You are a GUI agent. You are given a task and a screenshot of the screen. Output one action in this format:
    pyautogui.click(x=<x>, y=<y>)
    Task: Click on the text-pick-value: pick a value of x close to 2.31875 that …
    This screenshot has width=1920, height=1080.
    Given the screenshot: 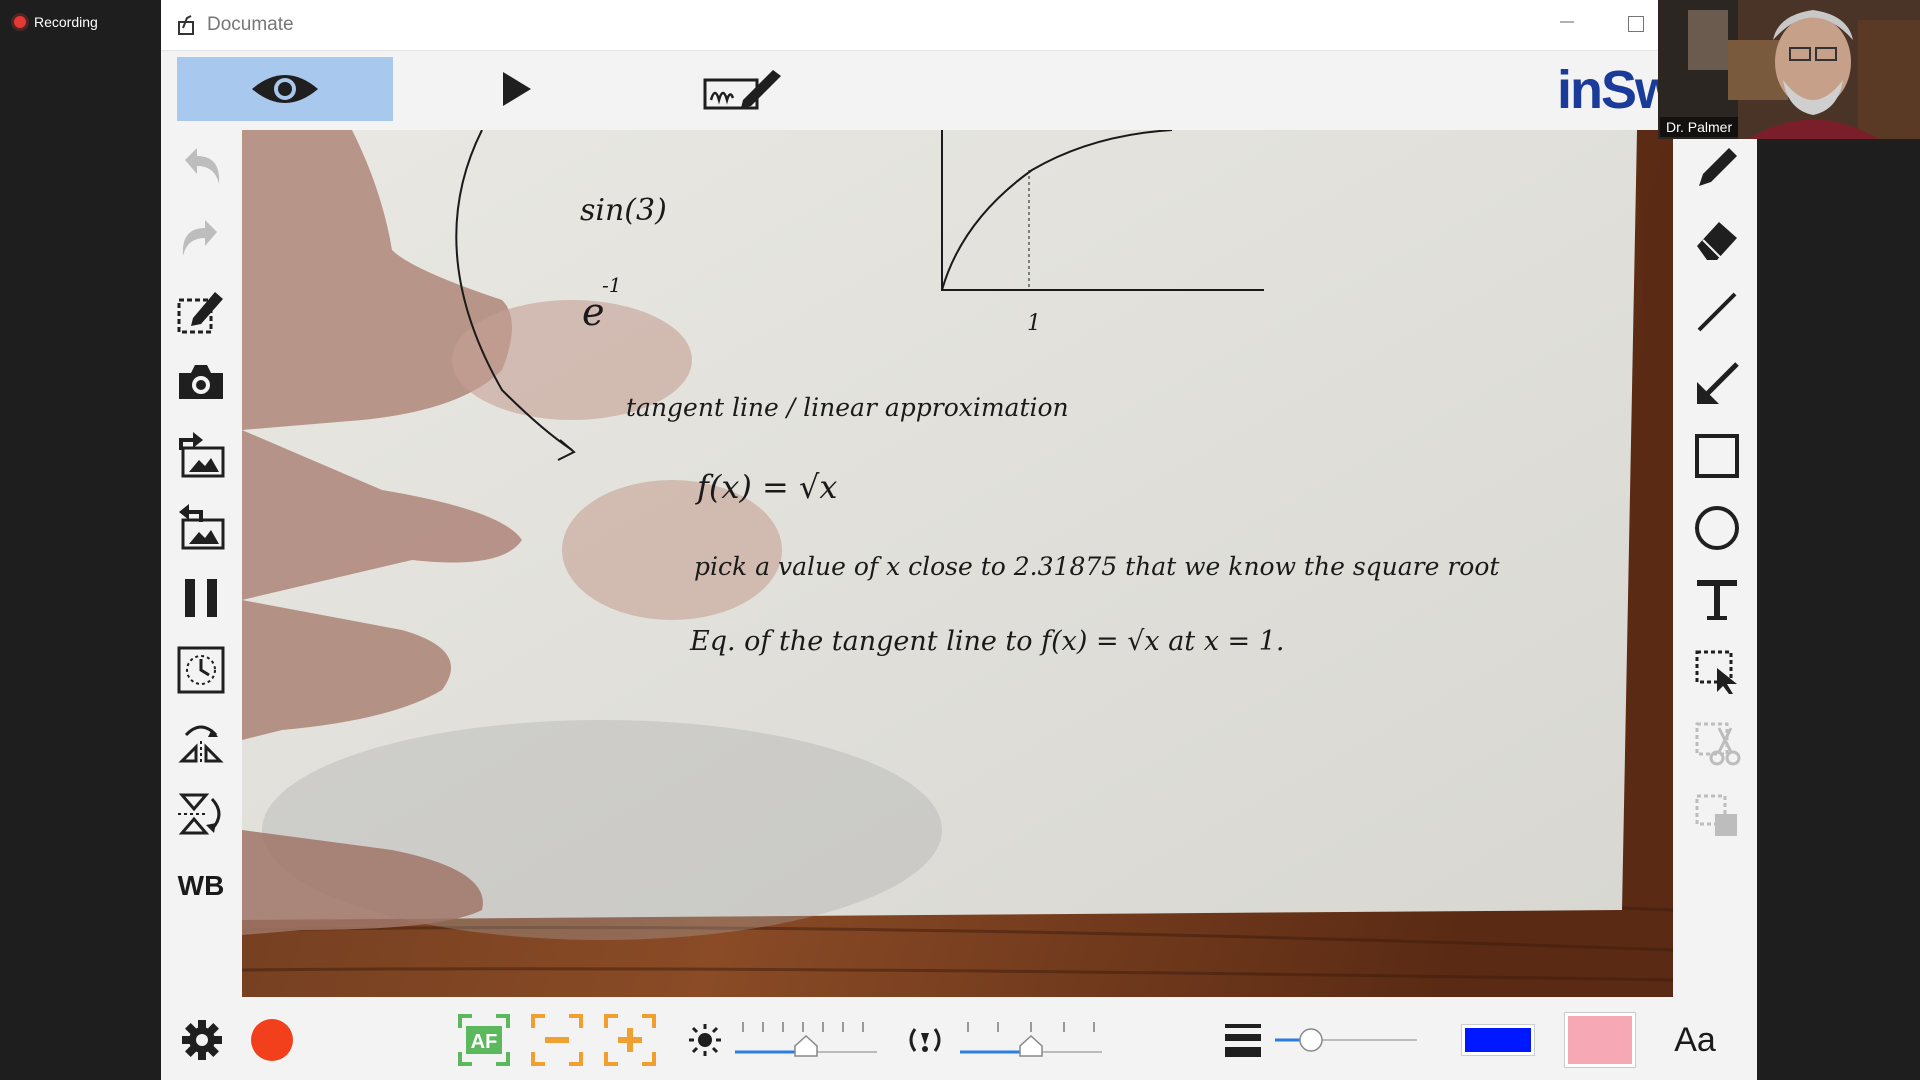 What is the action you would take?
    pyautogui.click(x=1097, y=566)
    